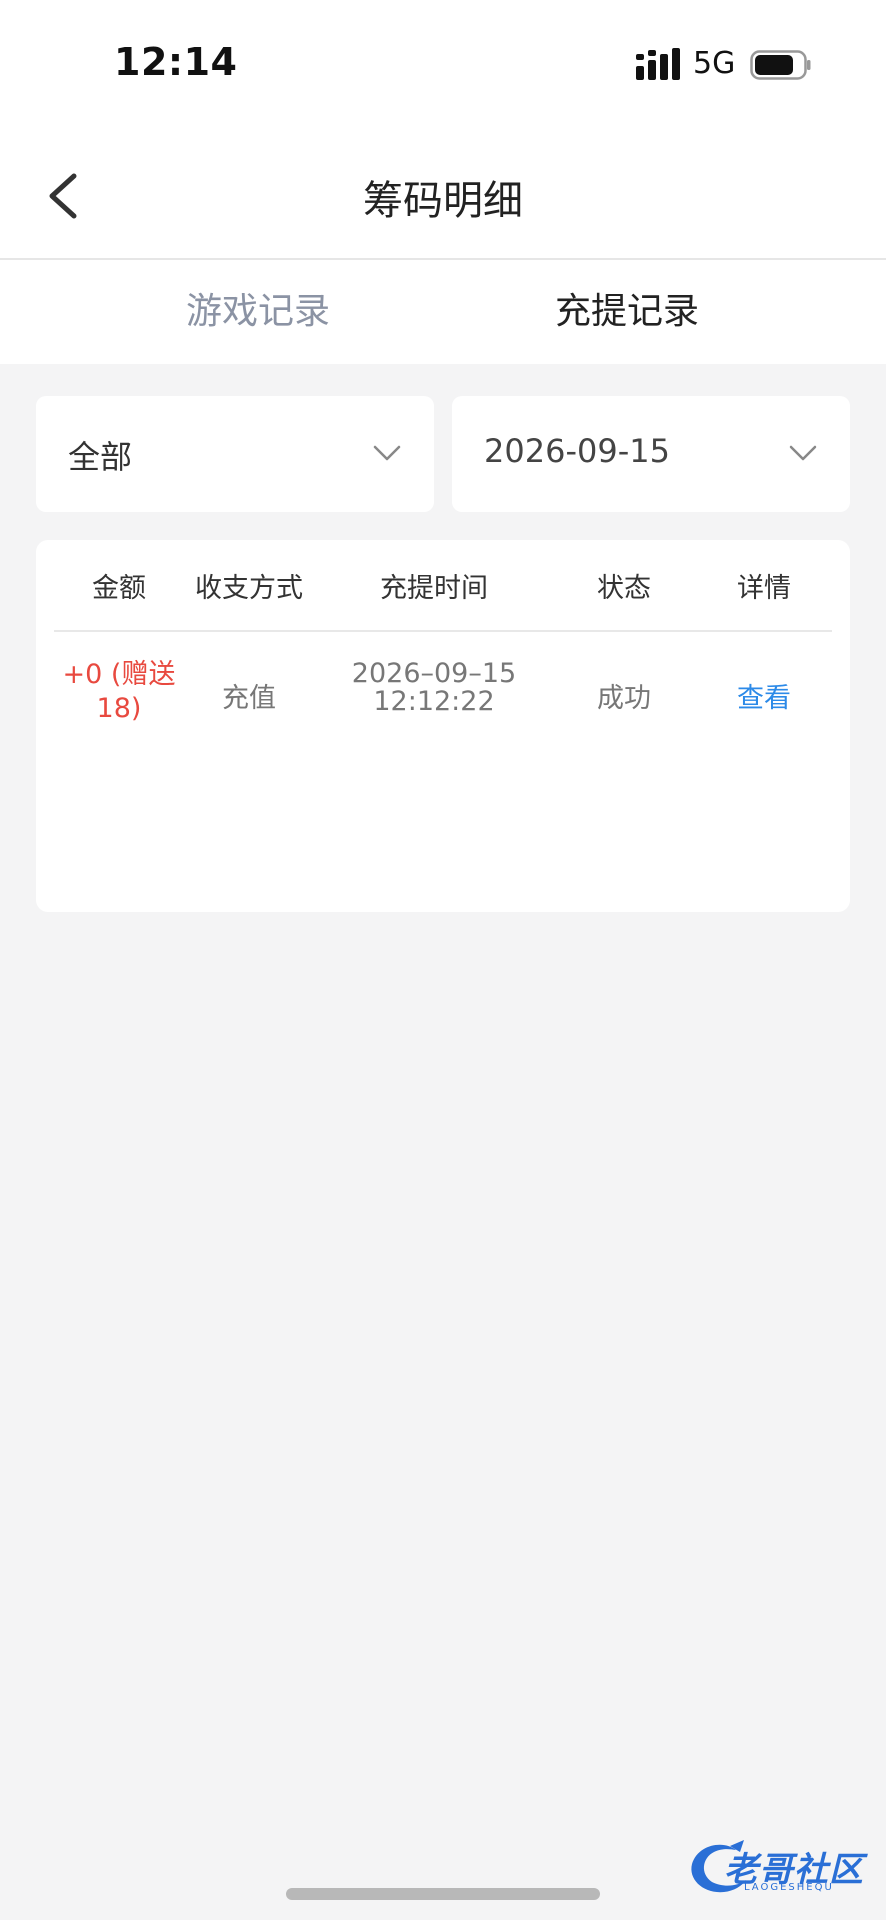 The width and height of the screenshot is (886, 1920). Describe the element at coordinates (780, 65) in the screenshot. I see `battery-icon` at that location.